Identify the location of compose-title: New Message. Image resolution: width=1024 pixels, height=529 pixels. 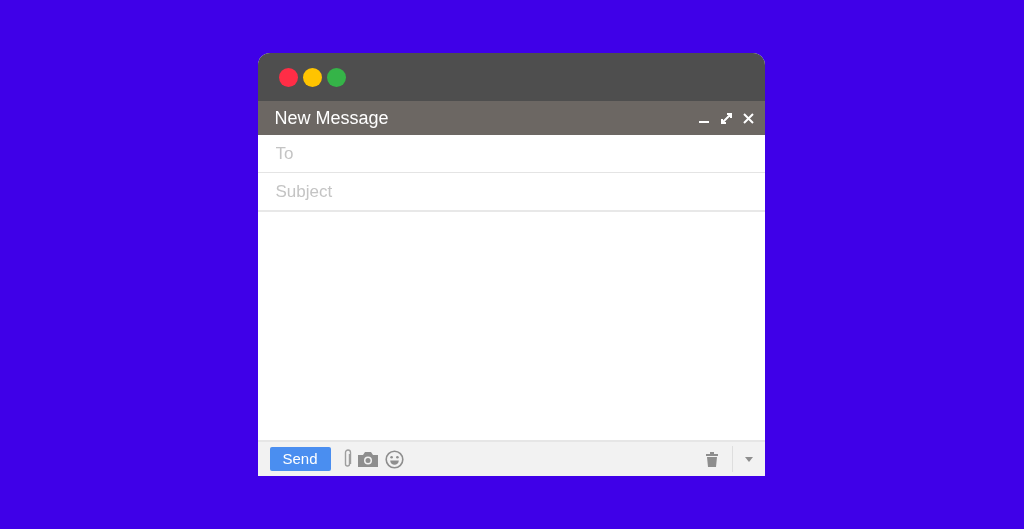
(331, 118).